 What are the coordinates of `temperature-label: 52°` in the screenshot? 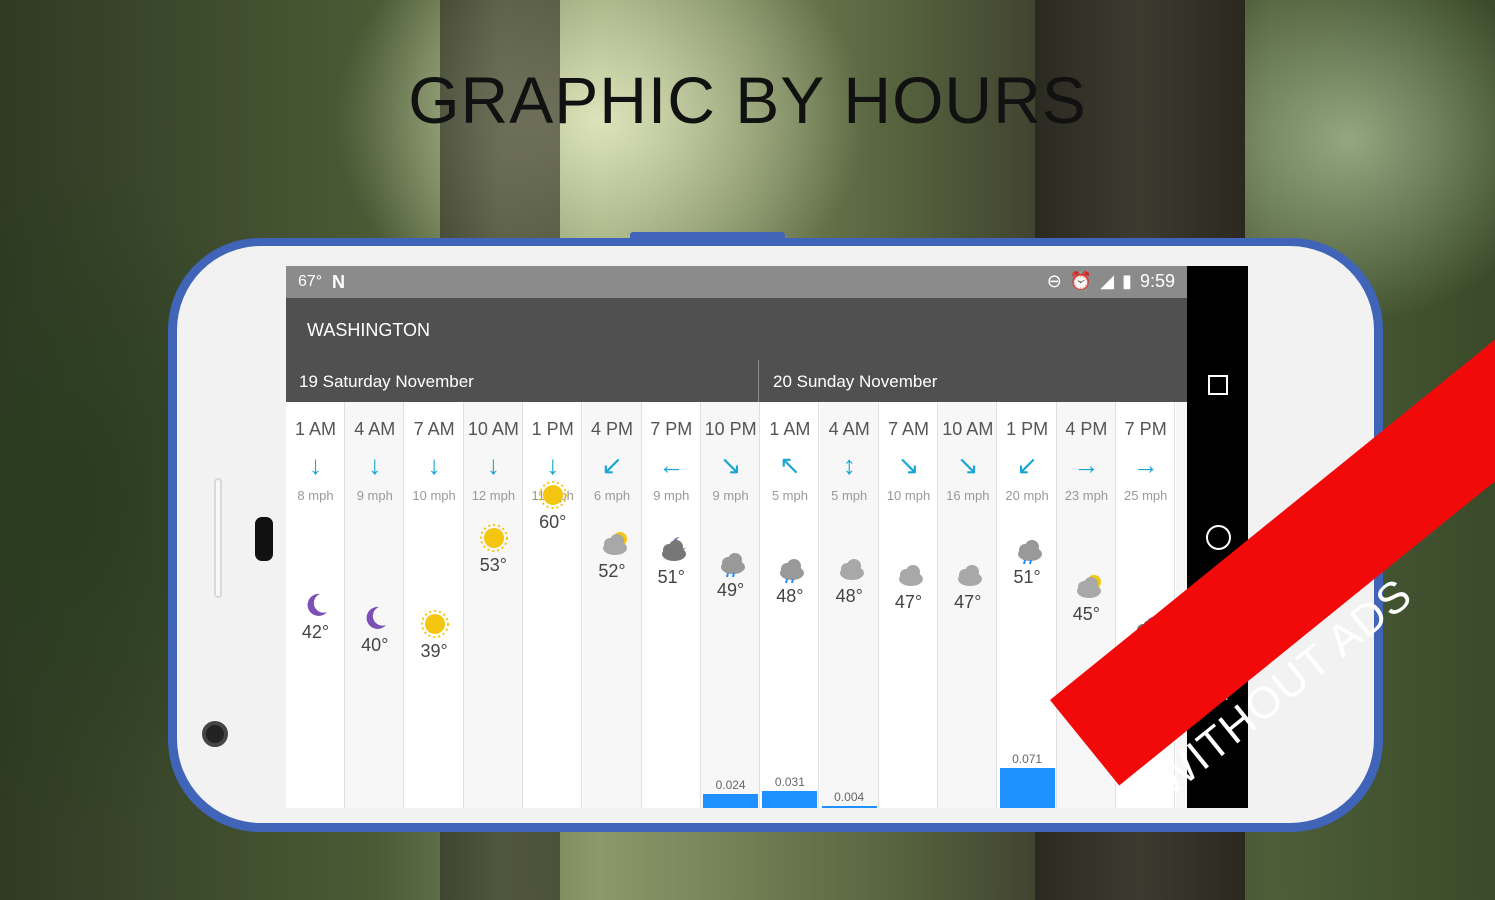 It's located at (612, 571).